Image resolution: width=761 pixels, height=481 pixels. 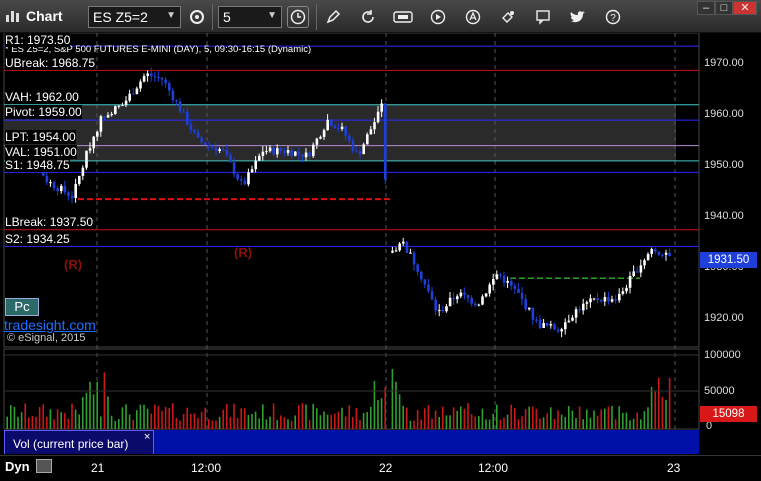 What do you see at coordinates (403, 17) in the screenshot?
I see `get-icon` at bounding box center [403, 17].